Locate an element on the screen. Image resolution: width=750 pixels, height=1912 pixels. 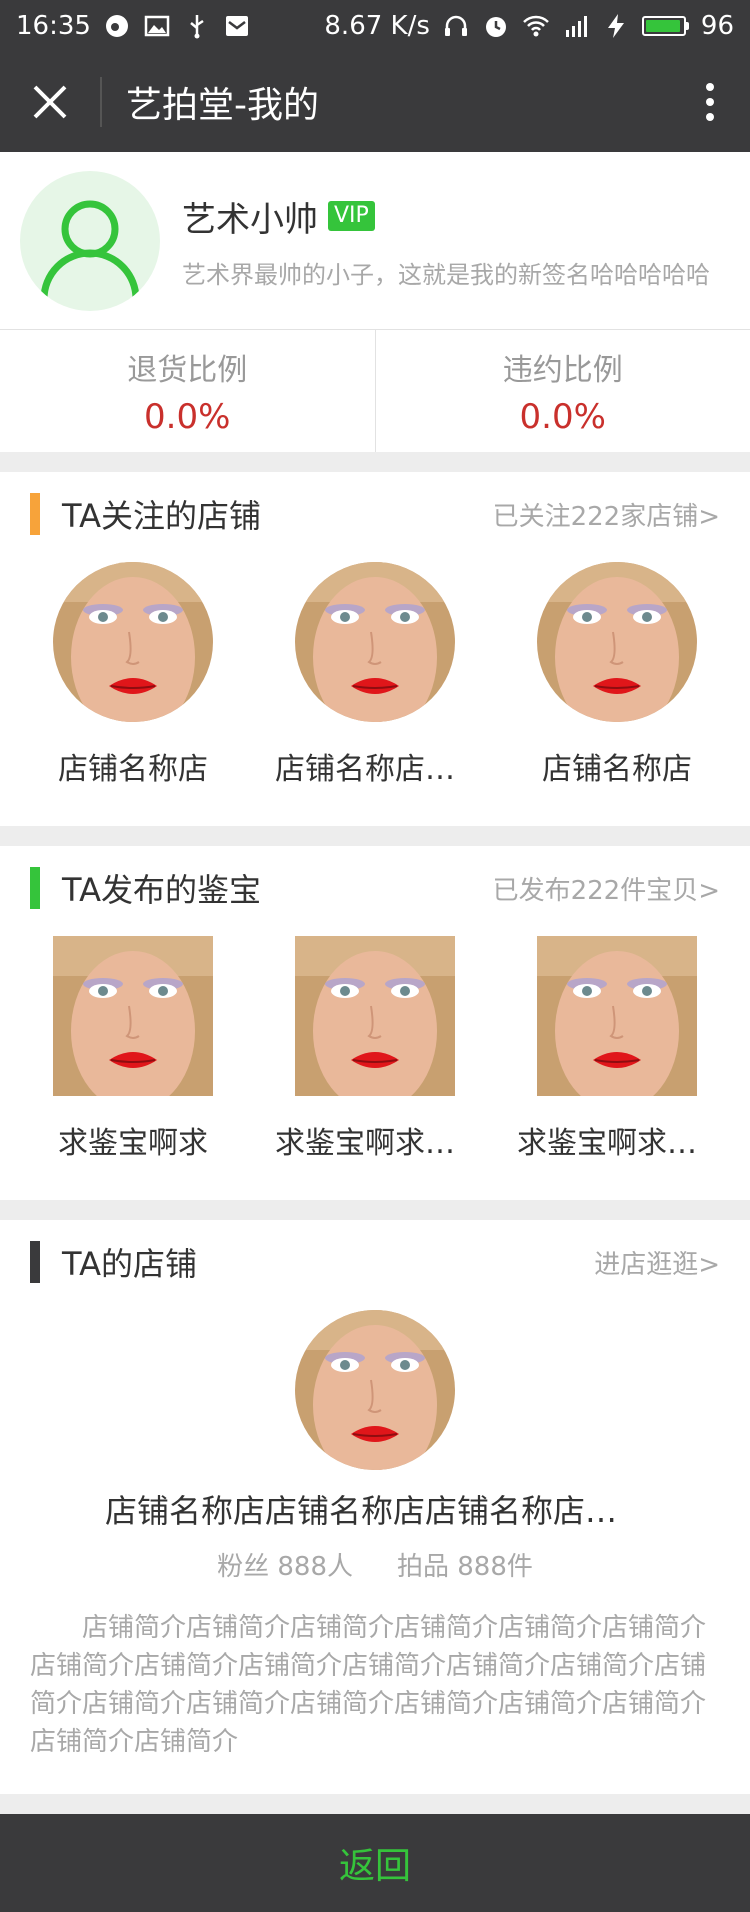
username: 艺术小帅 is located at coordinates (250, 219).